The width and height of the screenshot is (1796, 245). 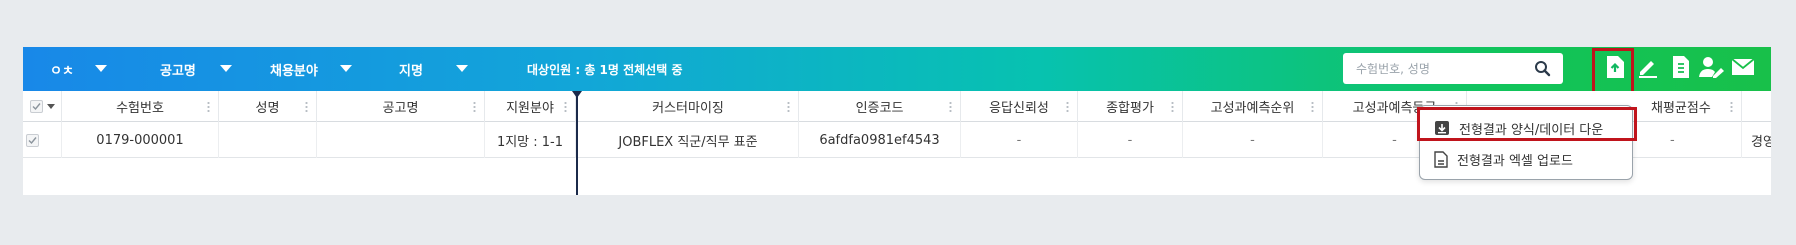 I want to click on cell-customizing: JOBFLEX 직군/직무 표준, so click(x=688, y=140).